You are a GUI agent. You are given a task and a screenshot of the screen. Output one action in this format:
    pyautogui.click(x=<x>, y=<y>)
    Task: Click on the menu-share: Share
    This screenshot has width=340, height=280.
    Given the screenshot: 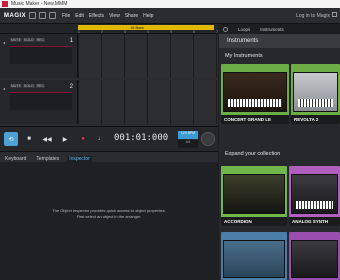 What is the action you would take?
    pyautogui.click(x=131, y=16)
    